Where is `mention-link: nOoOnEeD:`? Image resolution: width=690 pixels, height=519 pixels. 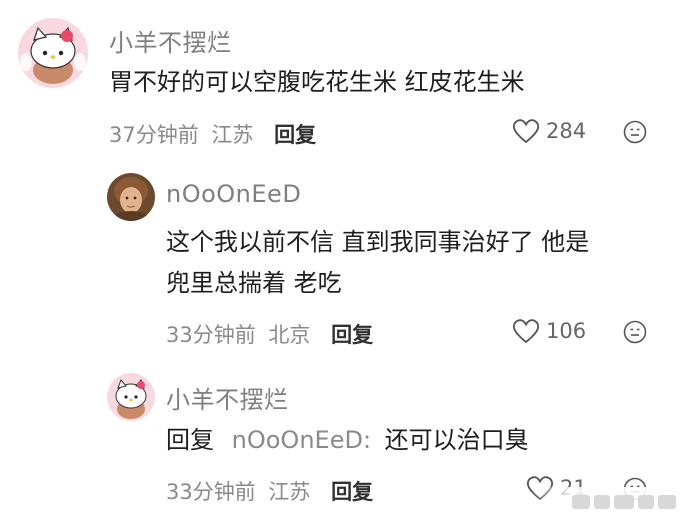 mention-link: nOoOnEeD: is located at coordinates (301, 440).